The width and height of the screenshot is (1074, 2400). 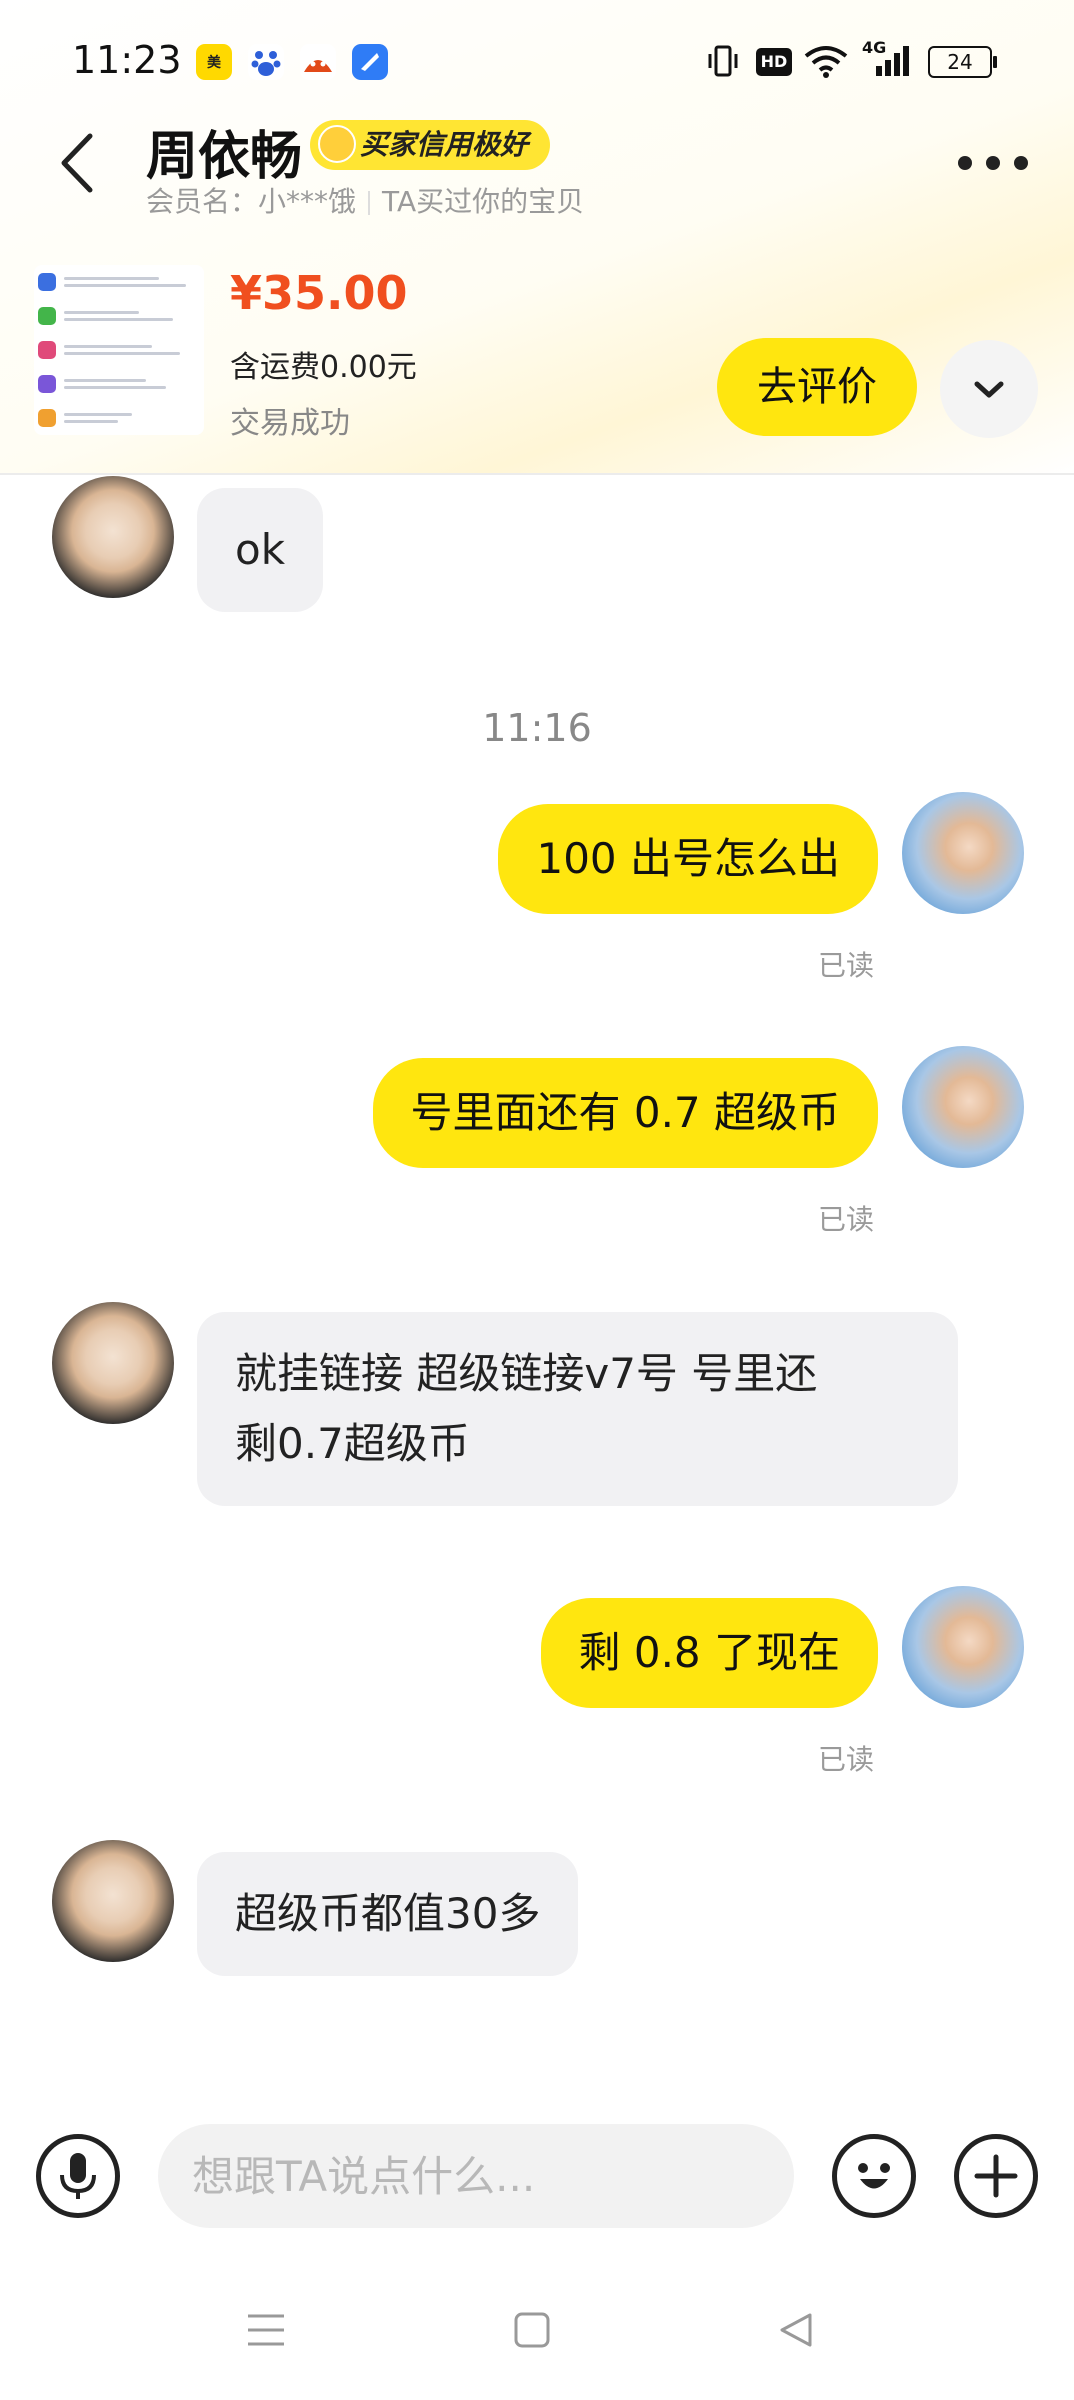 I want to click on chevron-down-icon, so click(x=989, y=389).